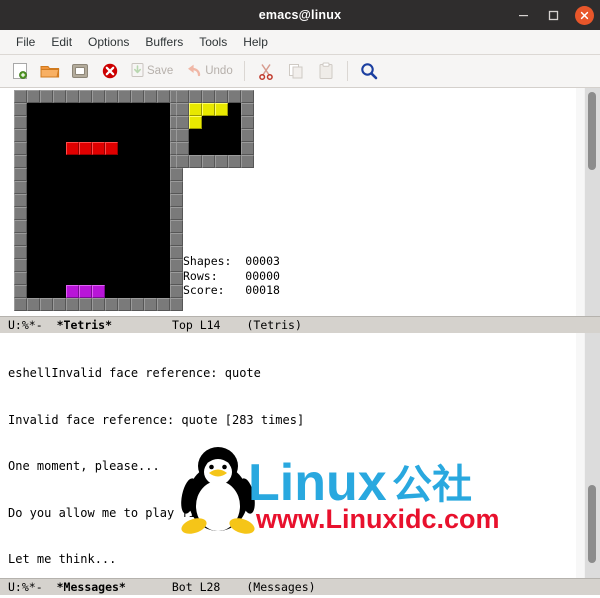 The image size is (600, 598). Describe the element at coordinates (584, 15) in the screenshot. I see `close-button` at that location.